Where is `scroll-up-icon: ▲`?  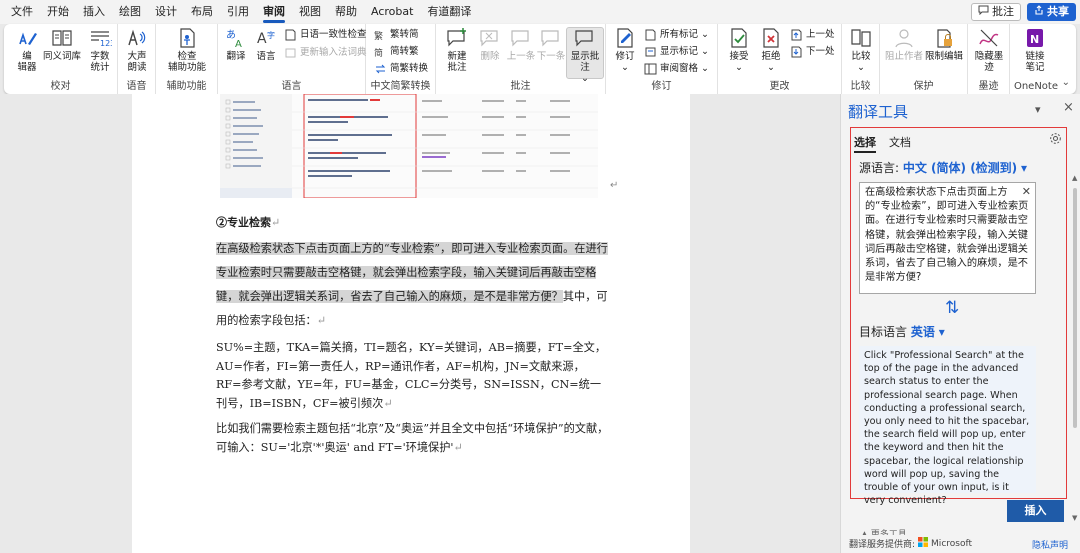 scroll-up-icon: ▲ is located at coordinates (1074, 178).